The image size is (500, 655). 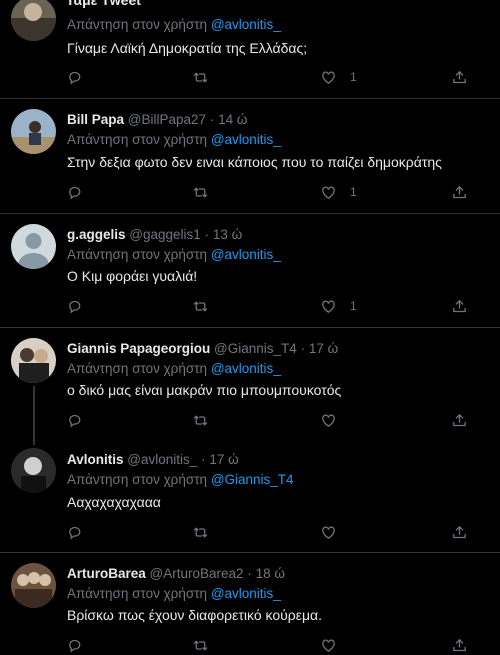 What do you see at coordinates (270, 573) in the screenshot?
I see `tweet-time: 18 ώ` at bounding box center [270, 573].